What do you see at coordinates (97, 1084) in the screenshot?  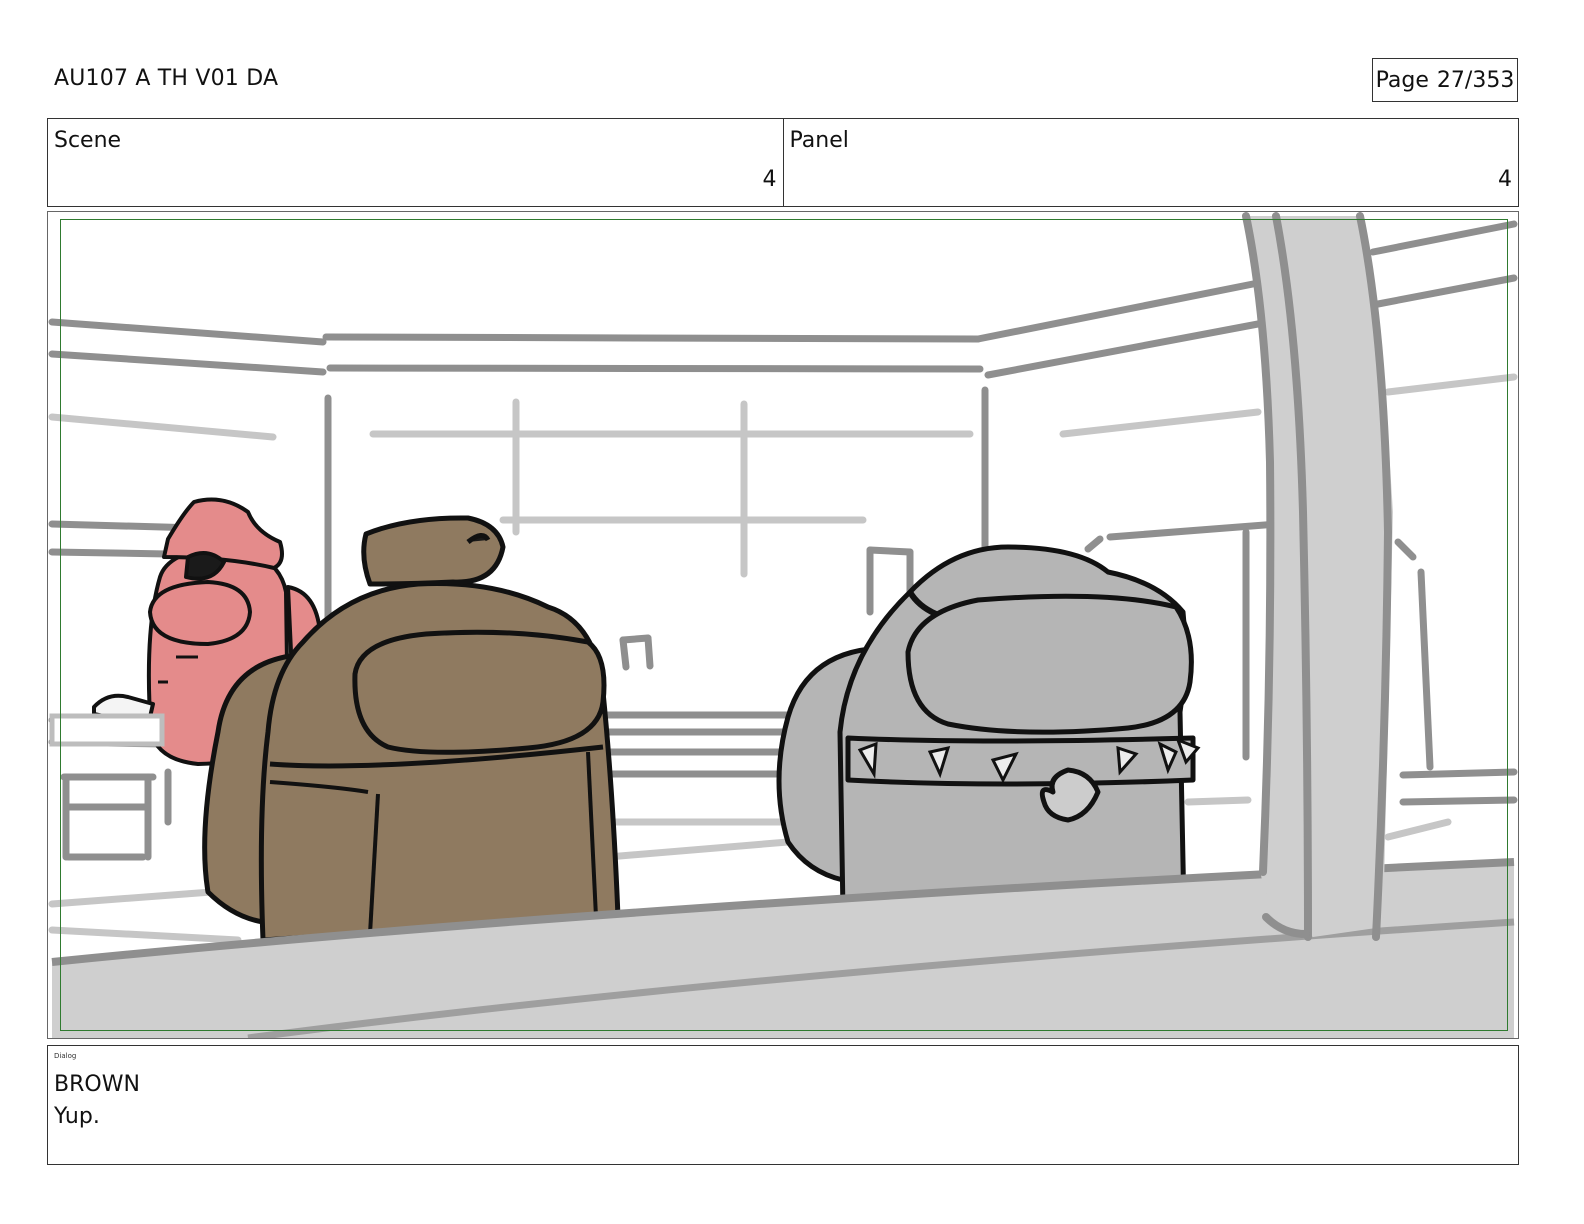 I see `dialog-speaker: BROWN` at bounding box center [97, 1084].